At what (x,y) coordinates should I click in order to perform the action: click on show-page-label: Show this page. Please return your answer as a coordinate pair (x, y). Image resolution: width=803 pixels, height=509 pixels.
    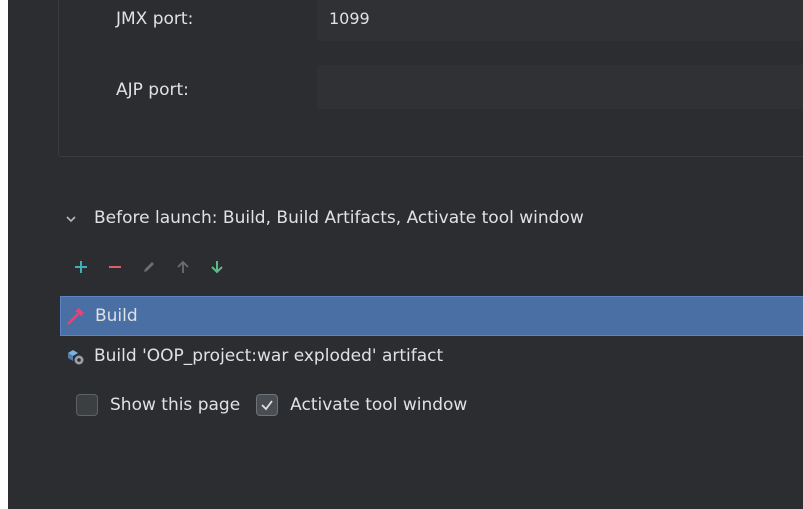
    Looking at the image, I should click on (175, 405).